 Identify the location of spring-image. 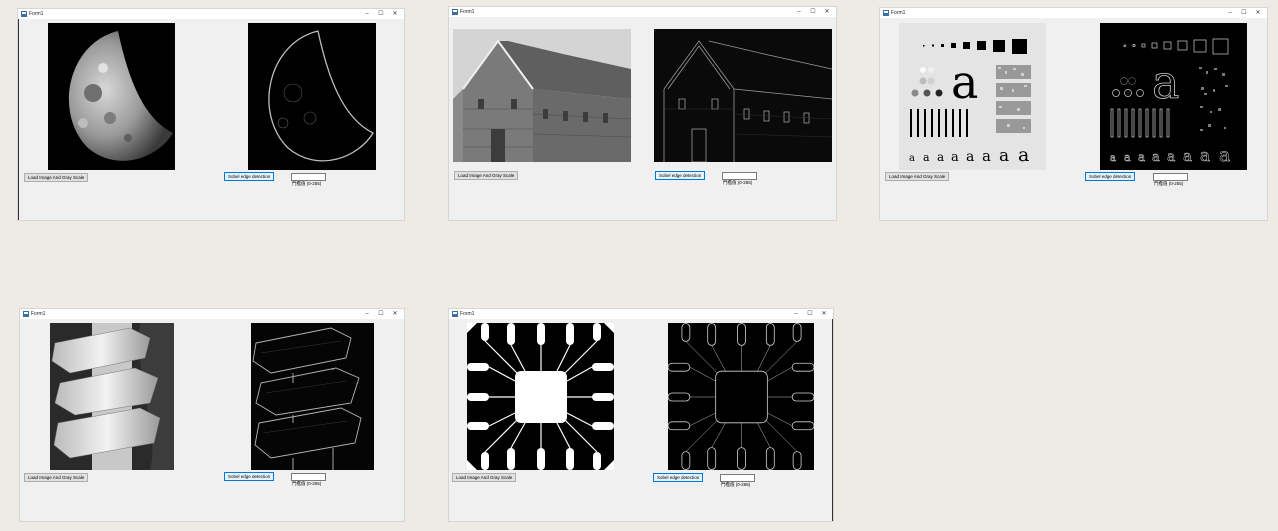
(112, 396).